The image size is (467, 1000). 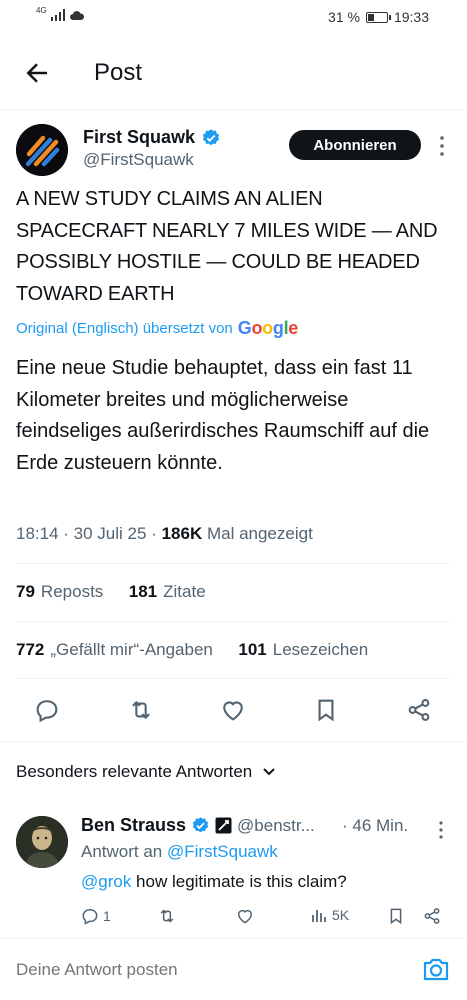 What do you see at coordinates (268, 328) in the screenshot?
I see `google-logo: Google` at bounding box center [268, 328].